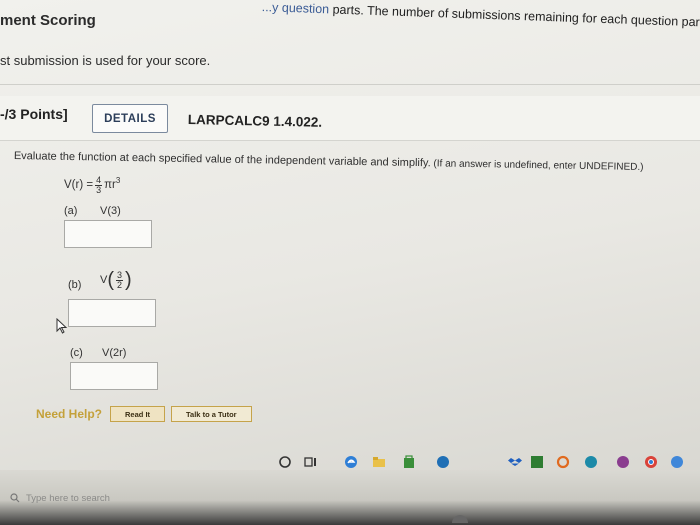 The height and width of the screenshot is (525, 700). I want to click on function-coefficient: 4 3, so click(99, 184).